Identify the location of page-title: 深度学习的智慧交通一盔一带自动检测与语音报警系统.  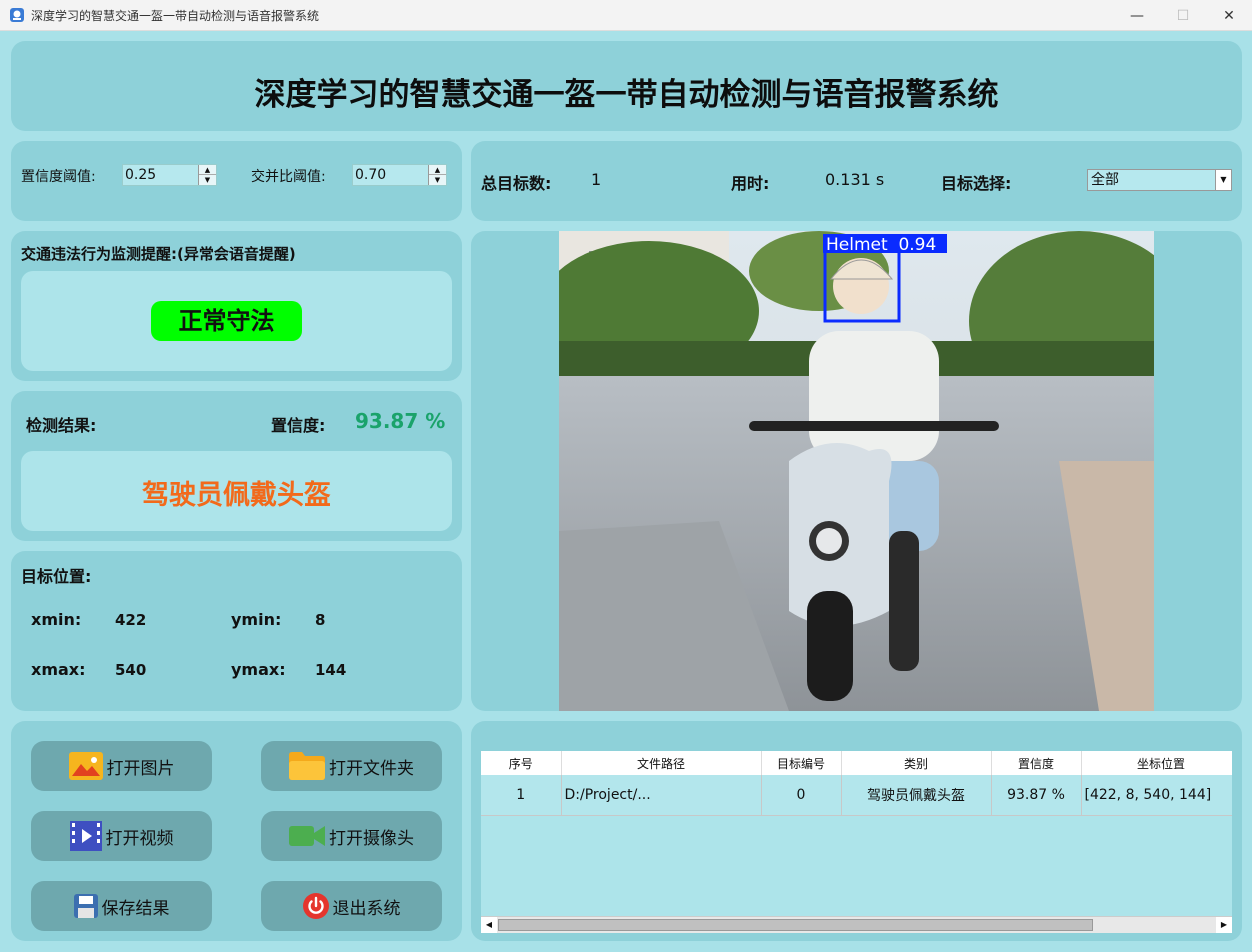
(626, 95).